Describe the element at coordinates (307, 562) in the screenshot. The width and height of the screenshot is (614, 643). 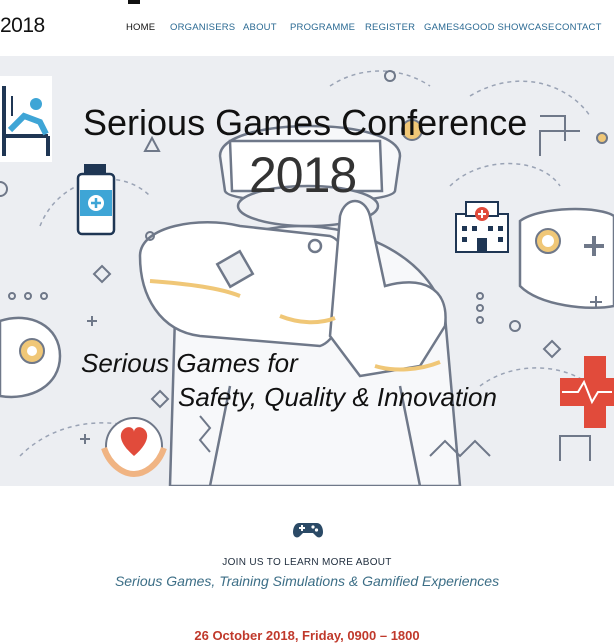
I see `intro-heading: JOIN US TO LEARN MORE ABOUT` at that location.